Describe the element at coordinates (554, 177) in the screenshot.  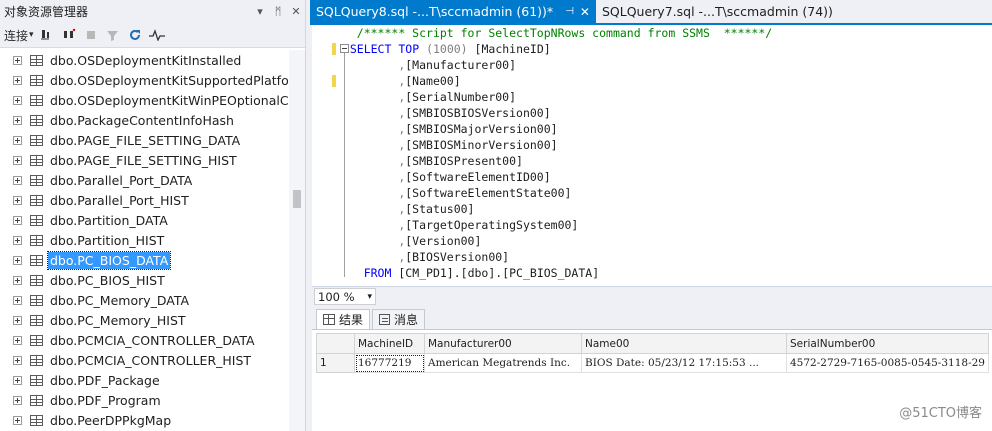
I see `code-line: ,[SoftwareElementID00]` at that location.